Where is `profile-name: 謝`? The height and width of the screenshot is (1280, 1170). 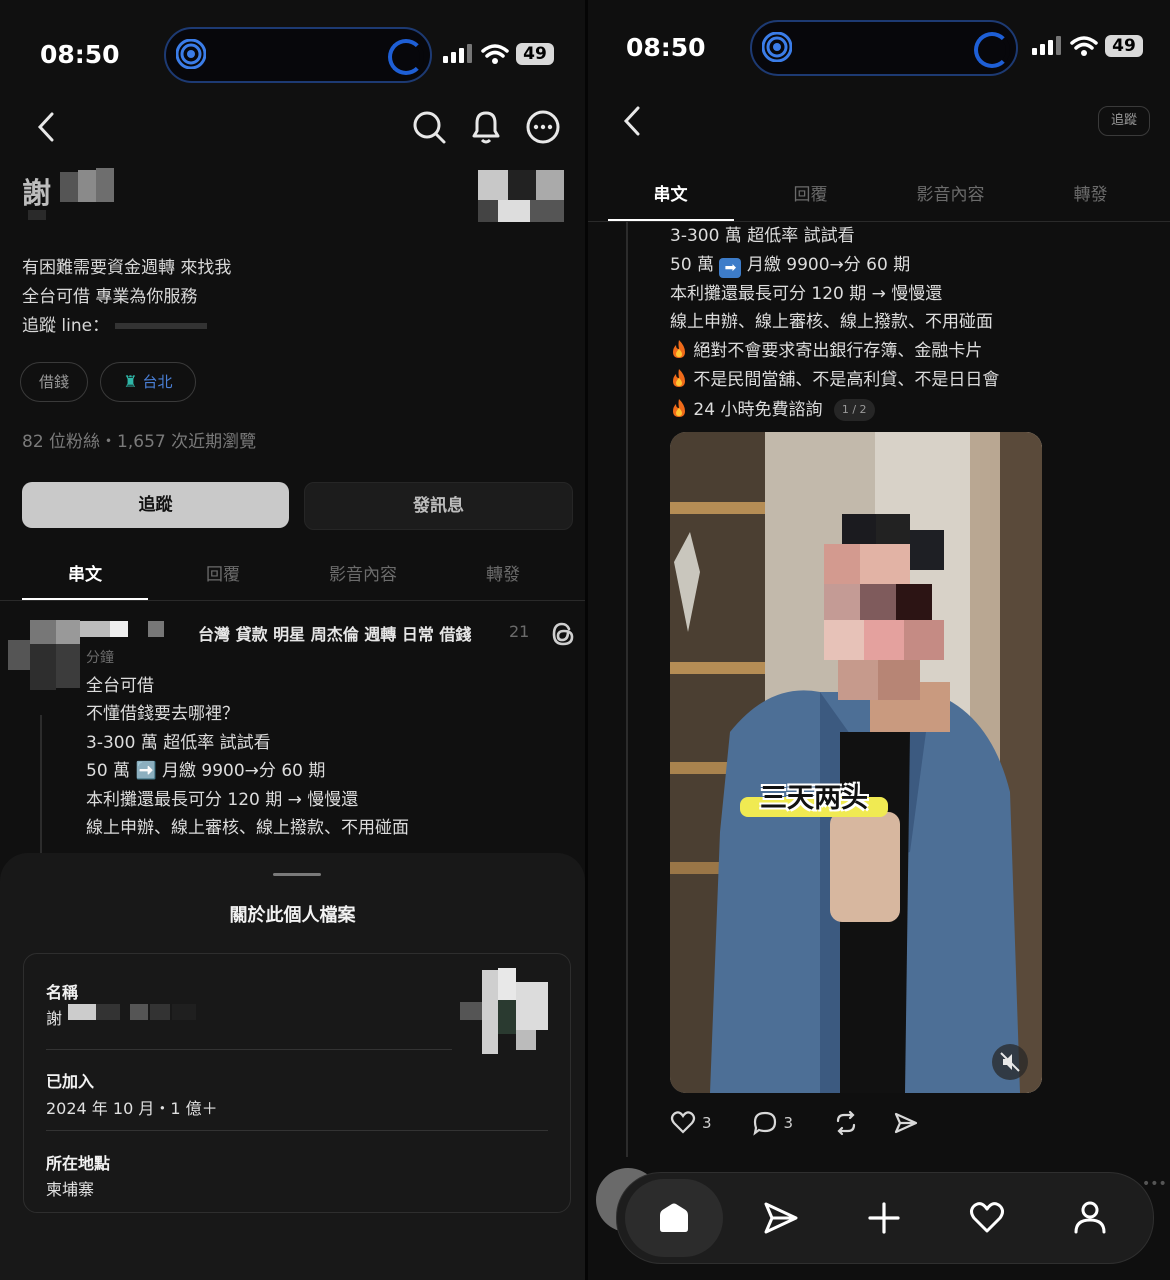 profile-name: 謝 is located at coordinates (37, 193).